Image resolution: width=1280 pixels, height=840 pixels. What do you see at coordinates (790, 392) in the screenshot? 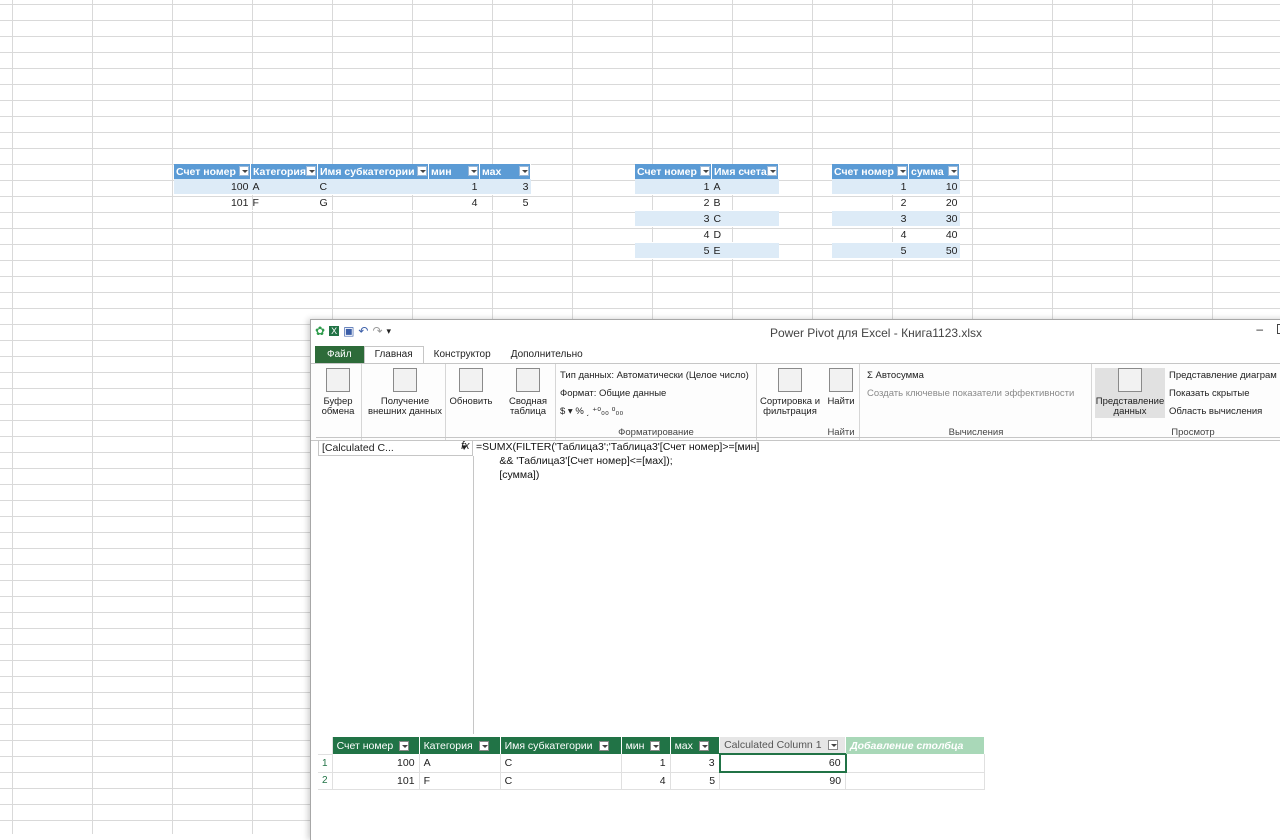
I see `sort-filter-button: Сортировка и фильтрация` at bounding box center [790, 392].